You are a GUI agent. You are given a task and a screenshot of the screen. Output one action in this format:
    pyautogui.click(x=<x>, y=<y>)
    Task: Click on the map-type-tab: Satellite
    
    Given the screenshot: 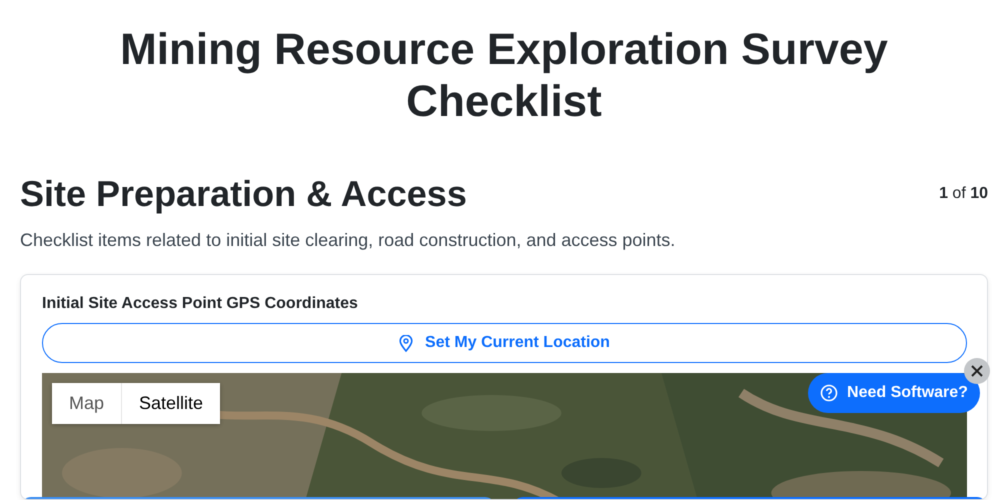 What is the action you would take?
    pyautogui.click(x=170, y=403)
    